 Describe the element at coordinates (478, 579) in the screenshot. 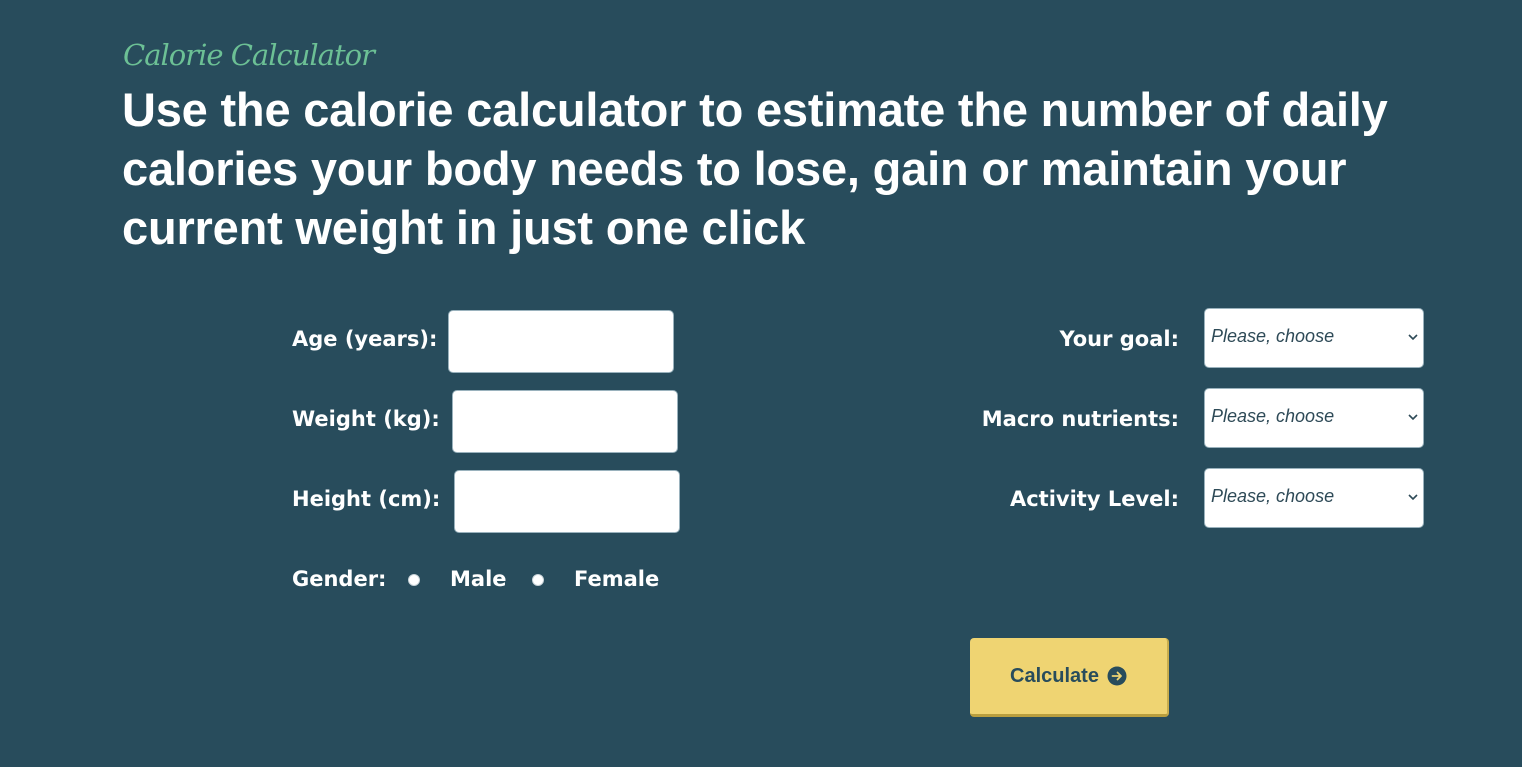

I see `gender-male-label: Male` at that location.